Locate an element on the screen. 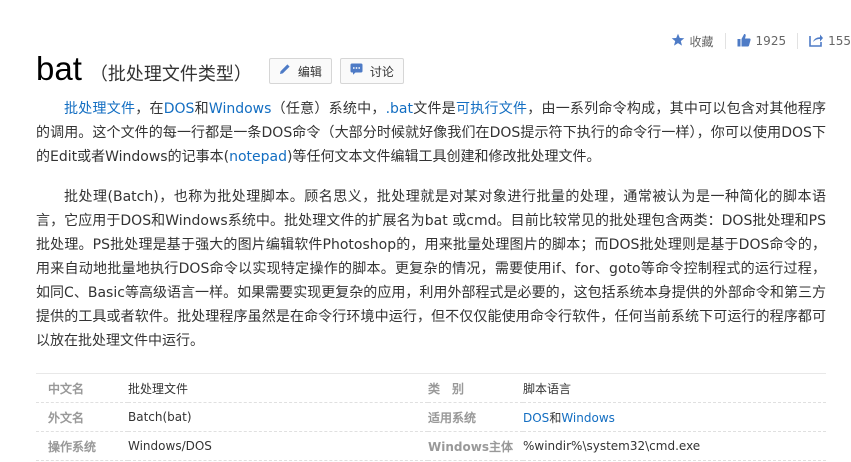  article-actions: 收藏 1925 155 is located at coordinates (761, 41).